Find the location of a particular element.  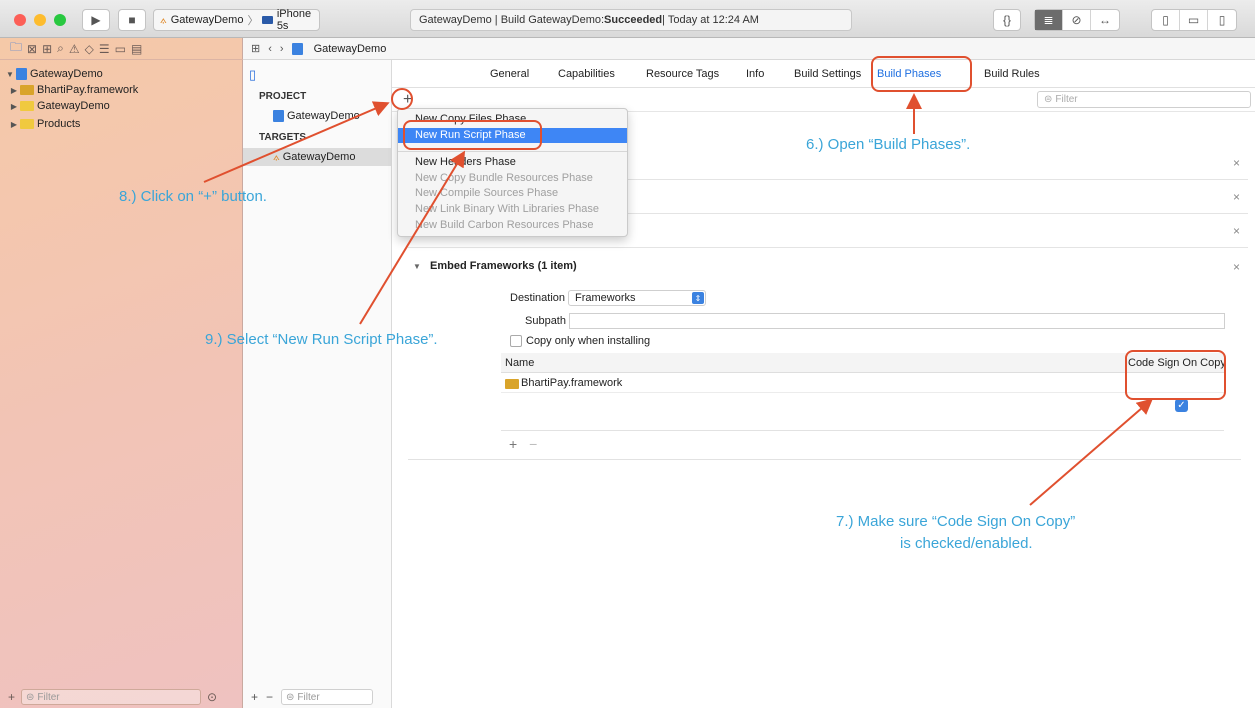

framework-name: BhartiPay.framework is located at coordinates (572, 383).